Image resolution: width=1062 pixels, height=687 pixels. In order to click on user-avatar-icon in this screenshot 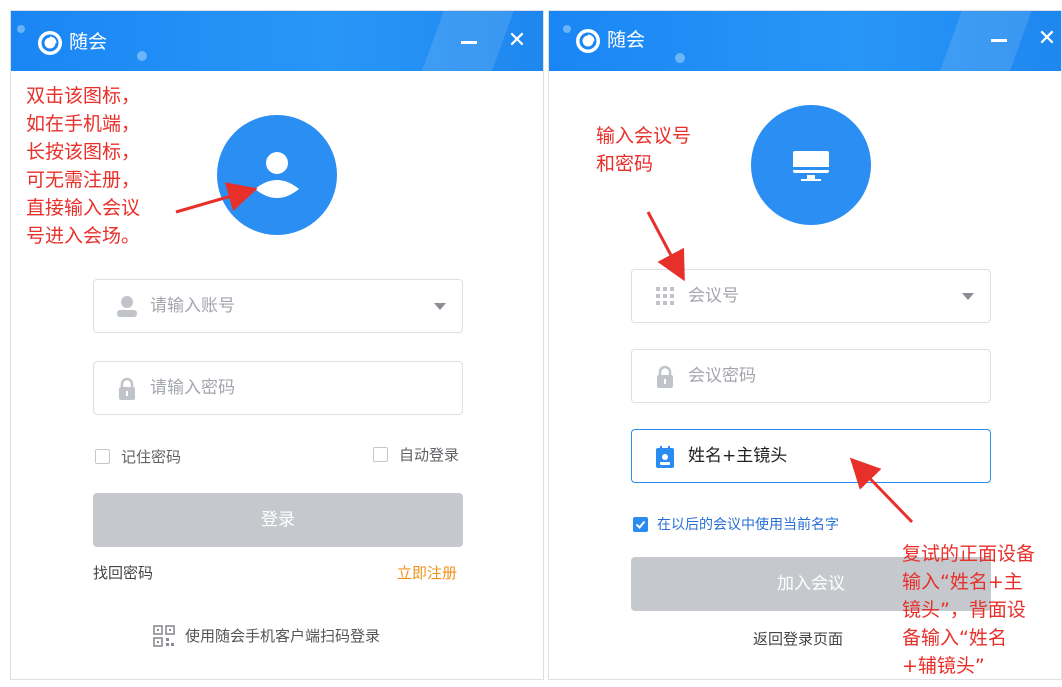, I will do `click(277, 175)`.